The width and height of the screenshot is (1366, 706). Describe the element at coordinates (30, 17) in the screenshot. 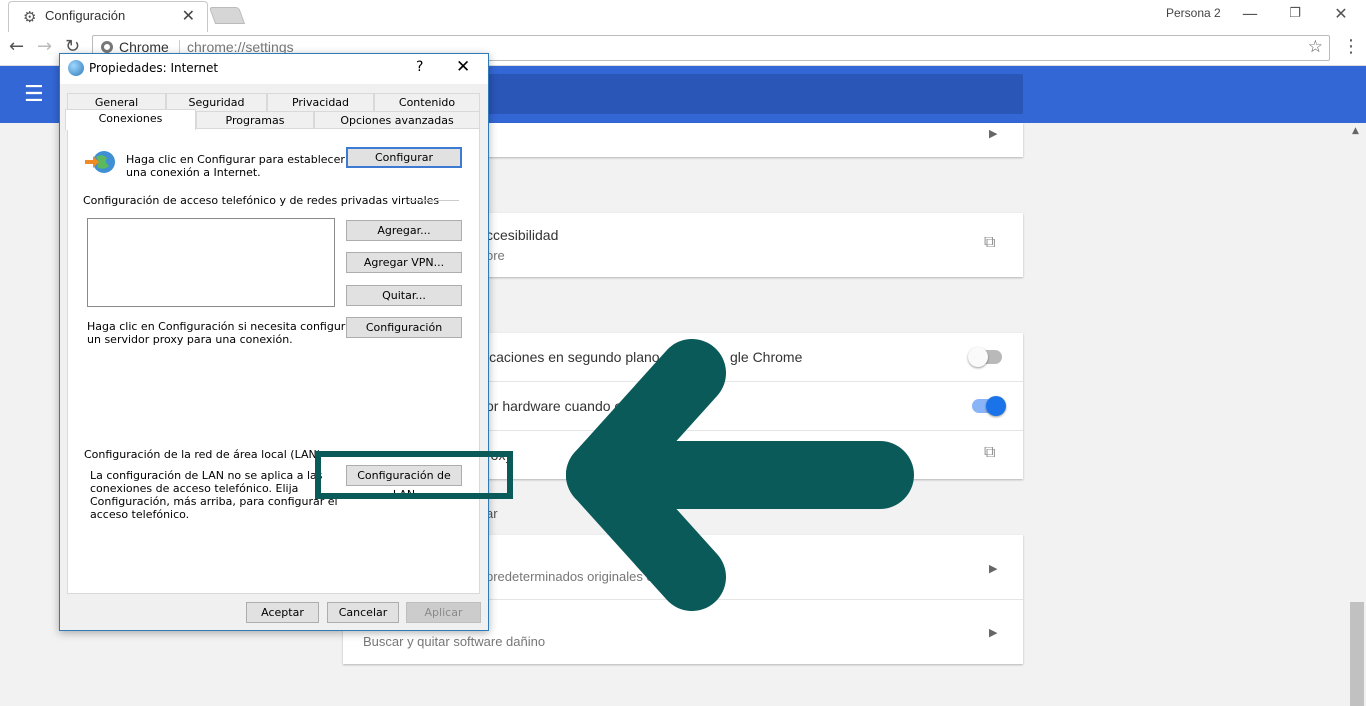

I see `gear-icon: ⚙` at that location.